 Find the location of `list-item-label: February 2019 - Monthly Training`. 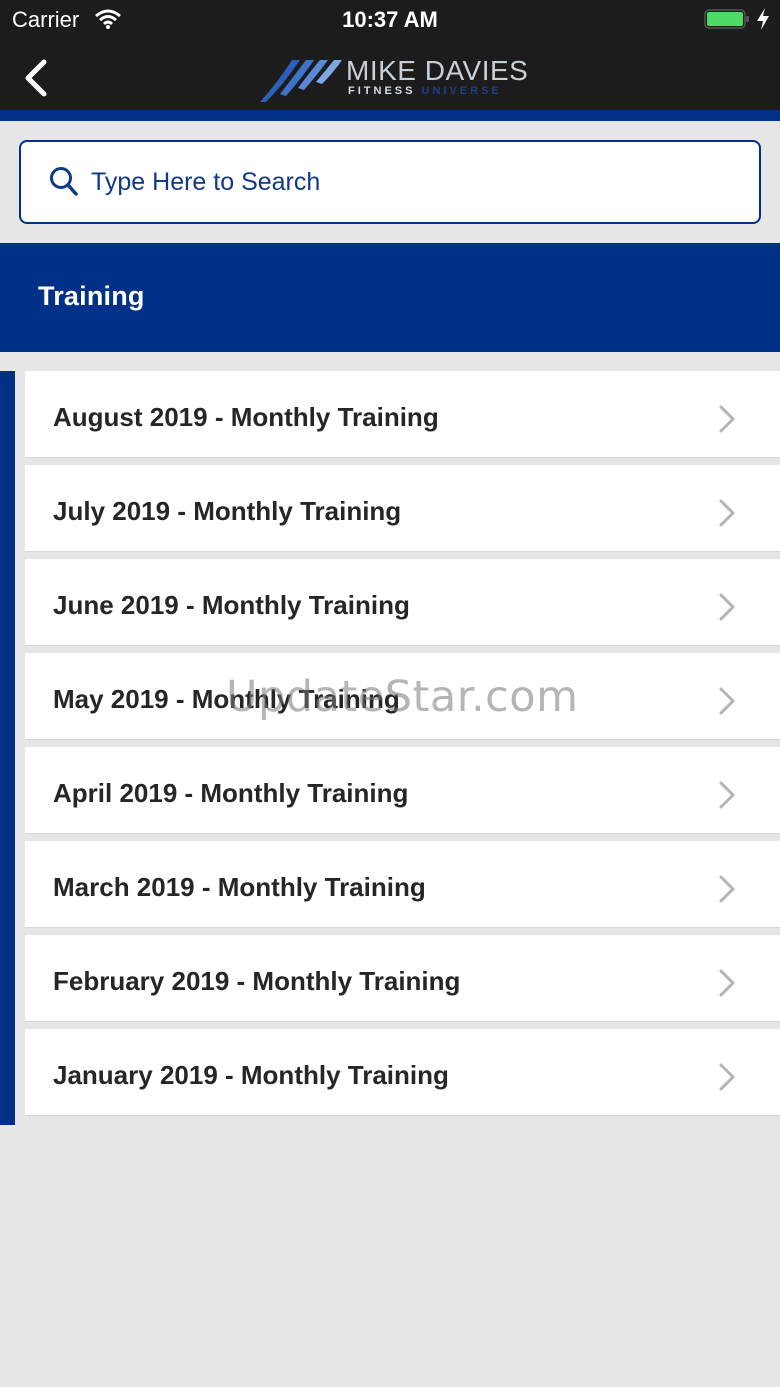

list-item-label: February 2019 - Monthly Training is located at coordinates (257, 981).